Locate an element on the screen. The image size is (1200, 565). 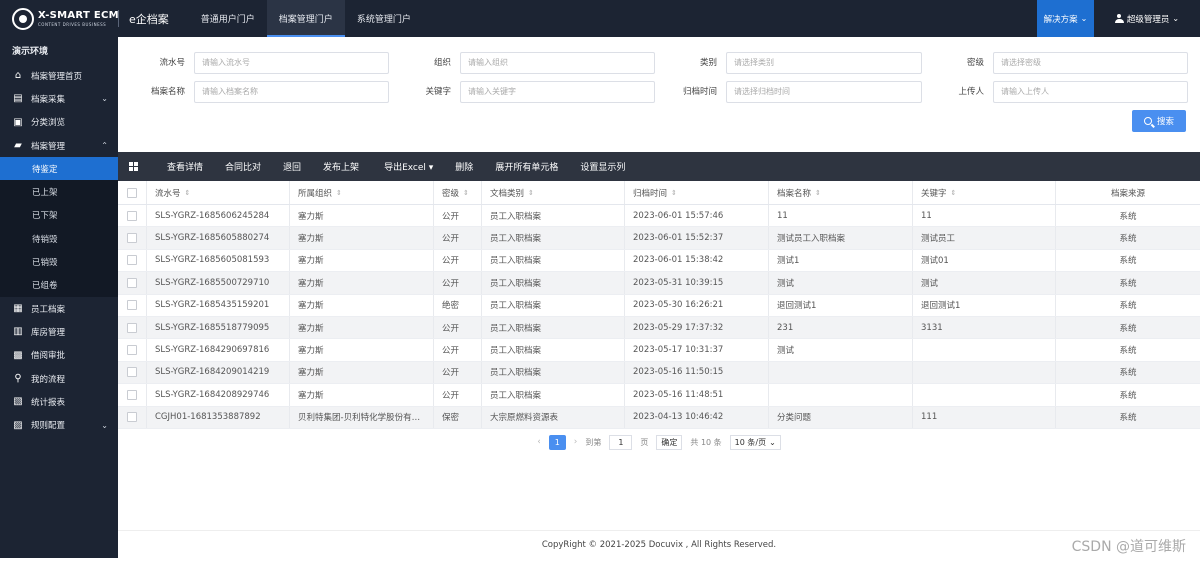
export-excel-button: 导出Excel ▾ is located at coordinates (408, 166).